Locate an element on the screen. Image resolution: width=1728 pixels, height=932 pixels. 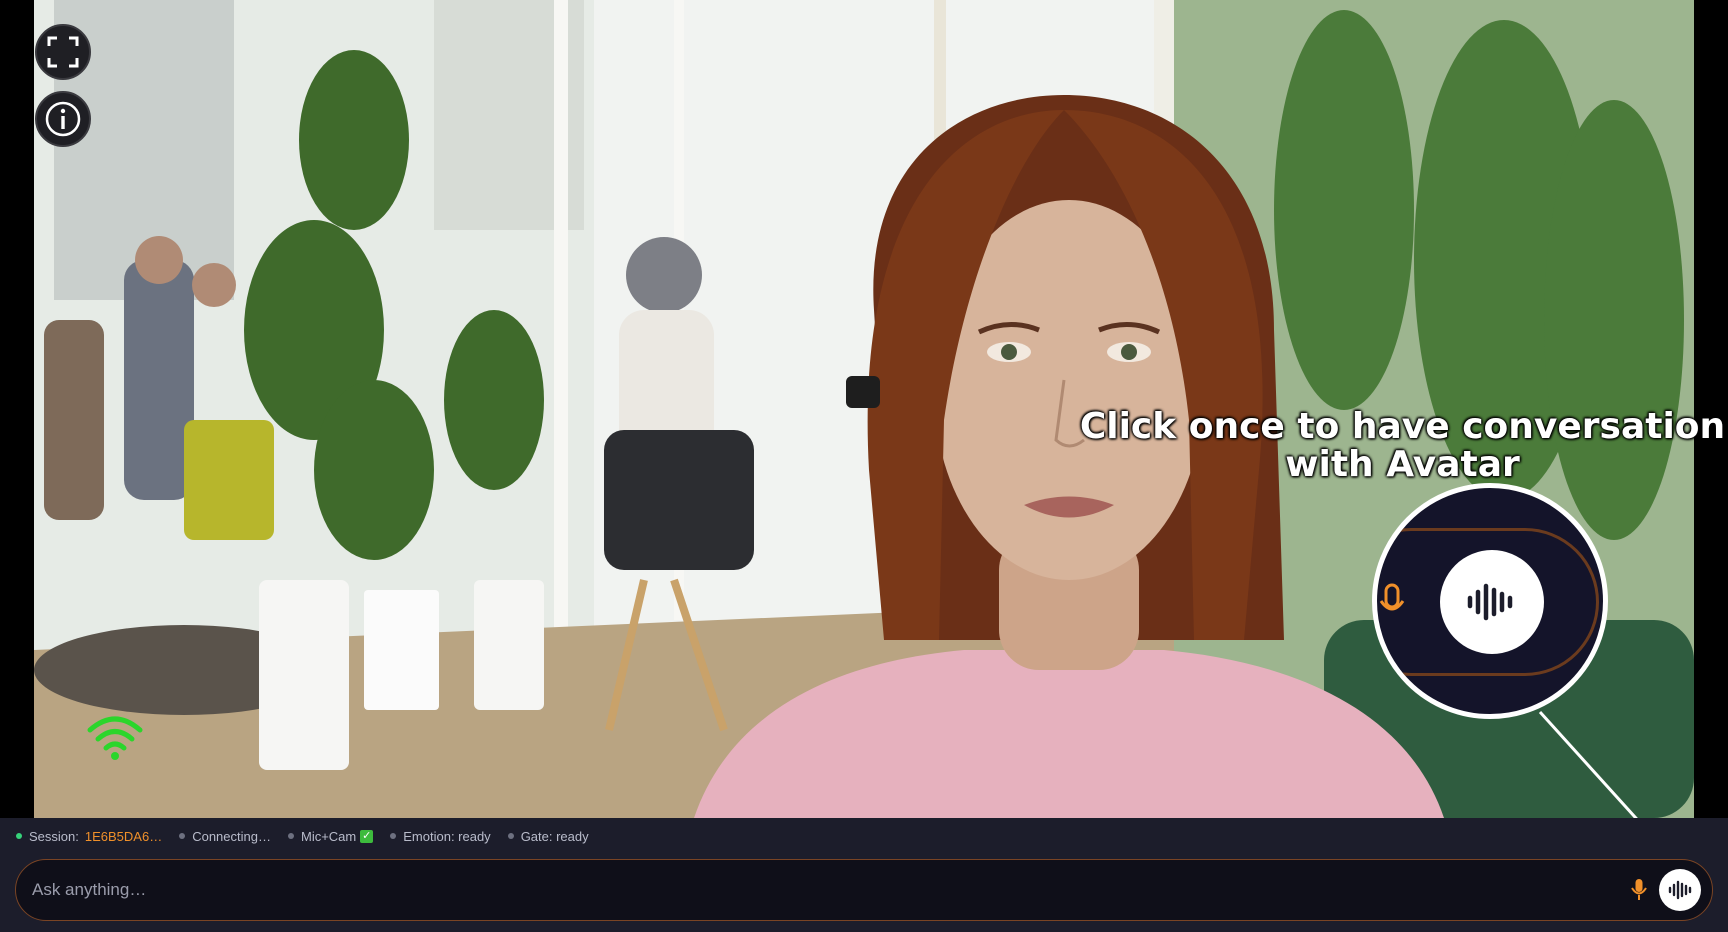
info-icon is located at coordinates (63, 119).